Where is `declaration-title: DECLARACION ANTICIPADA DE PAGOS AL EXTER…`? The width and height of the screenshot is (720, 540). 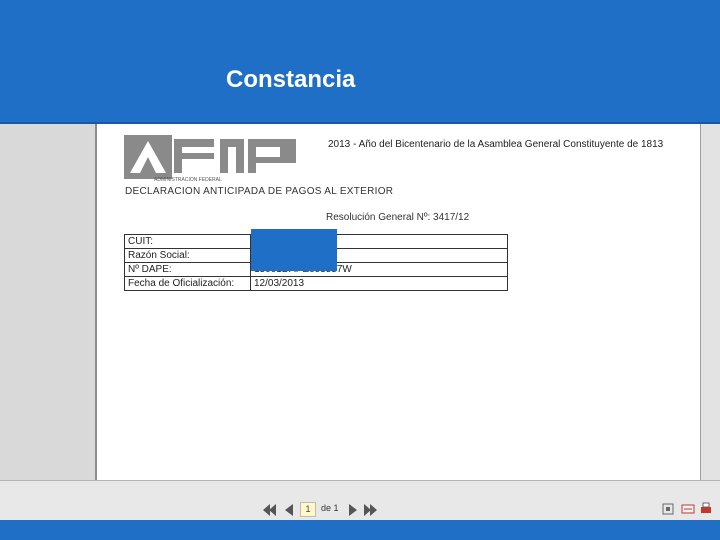 declaration-title: DECLARACION ANTICIPADA DE PAGOS AL EXTER… is located at coordinates (259, 191).